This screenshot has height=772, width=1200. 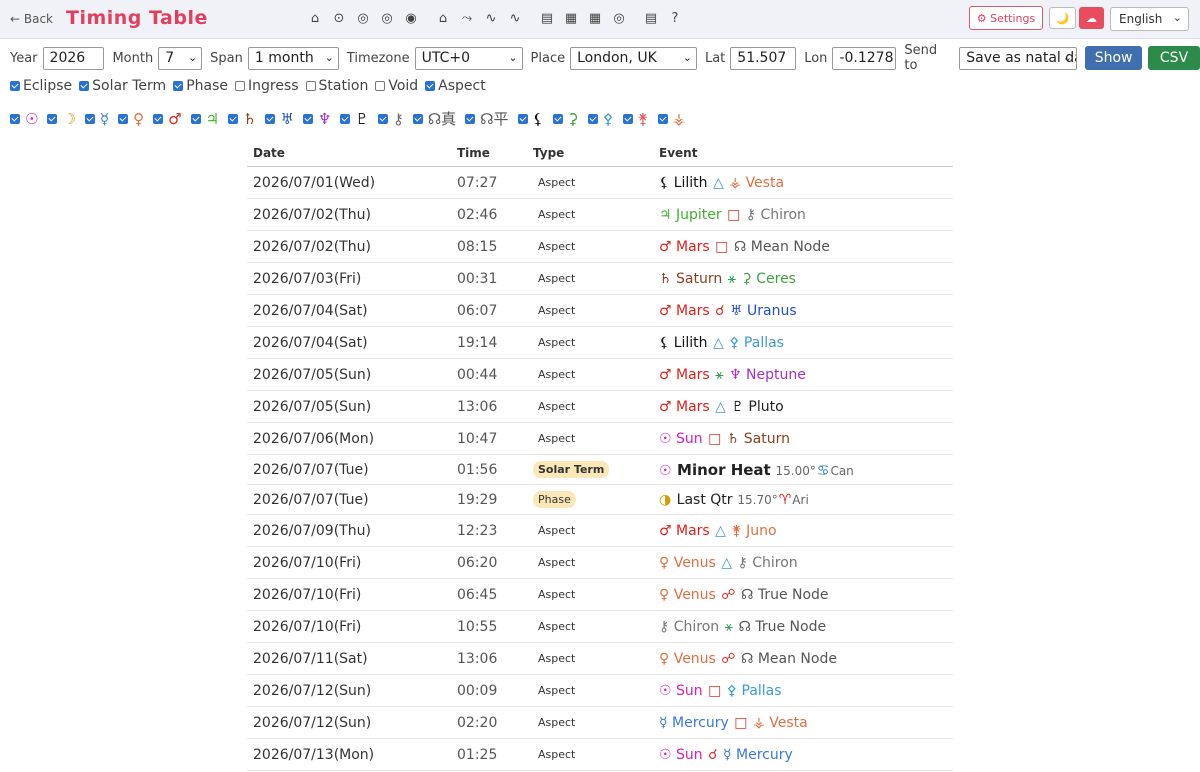 What do you see at coordinates (1174, 58) in the screenshot?
I see `csv-button: CSV` at bounding box center [1174, 58].